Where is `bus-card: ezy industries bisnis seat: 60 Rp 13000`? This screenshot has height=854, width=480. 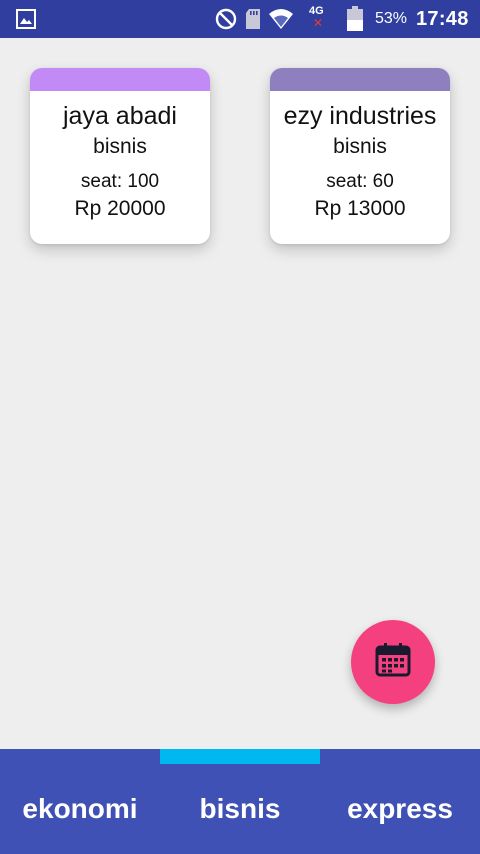
bus-card: ezy industries bisnis seat: 60 Rp 13000 is located at coordinates (360, 156).